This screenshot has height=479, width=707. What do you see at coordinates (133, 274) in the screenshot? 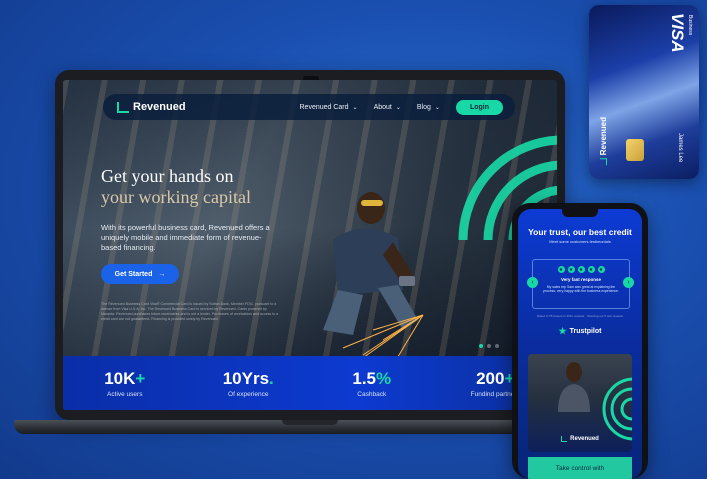
I see `get-started-label: Get Started` at bounding box center [133, 274].